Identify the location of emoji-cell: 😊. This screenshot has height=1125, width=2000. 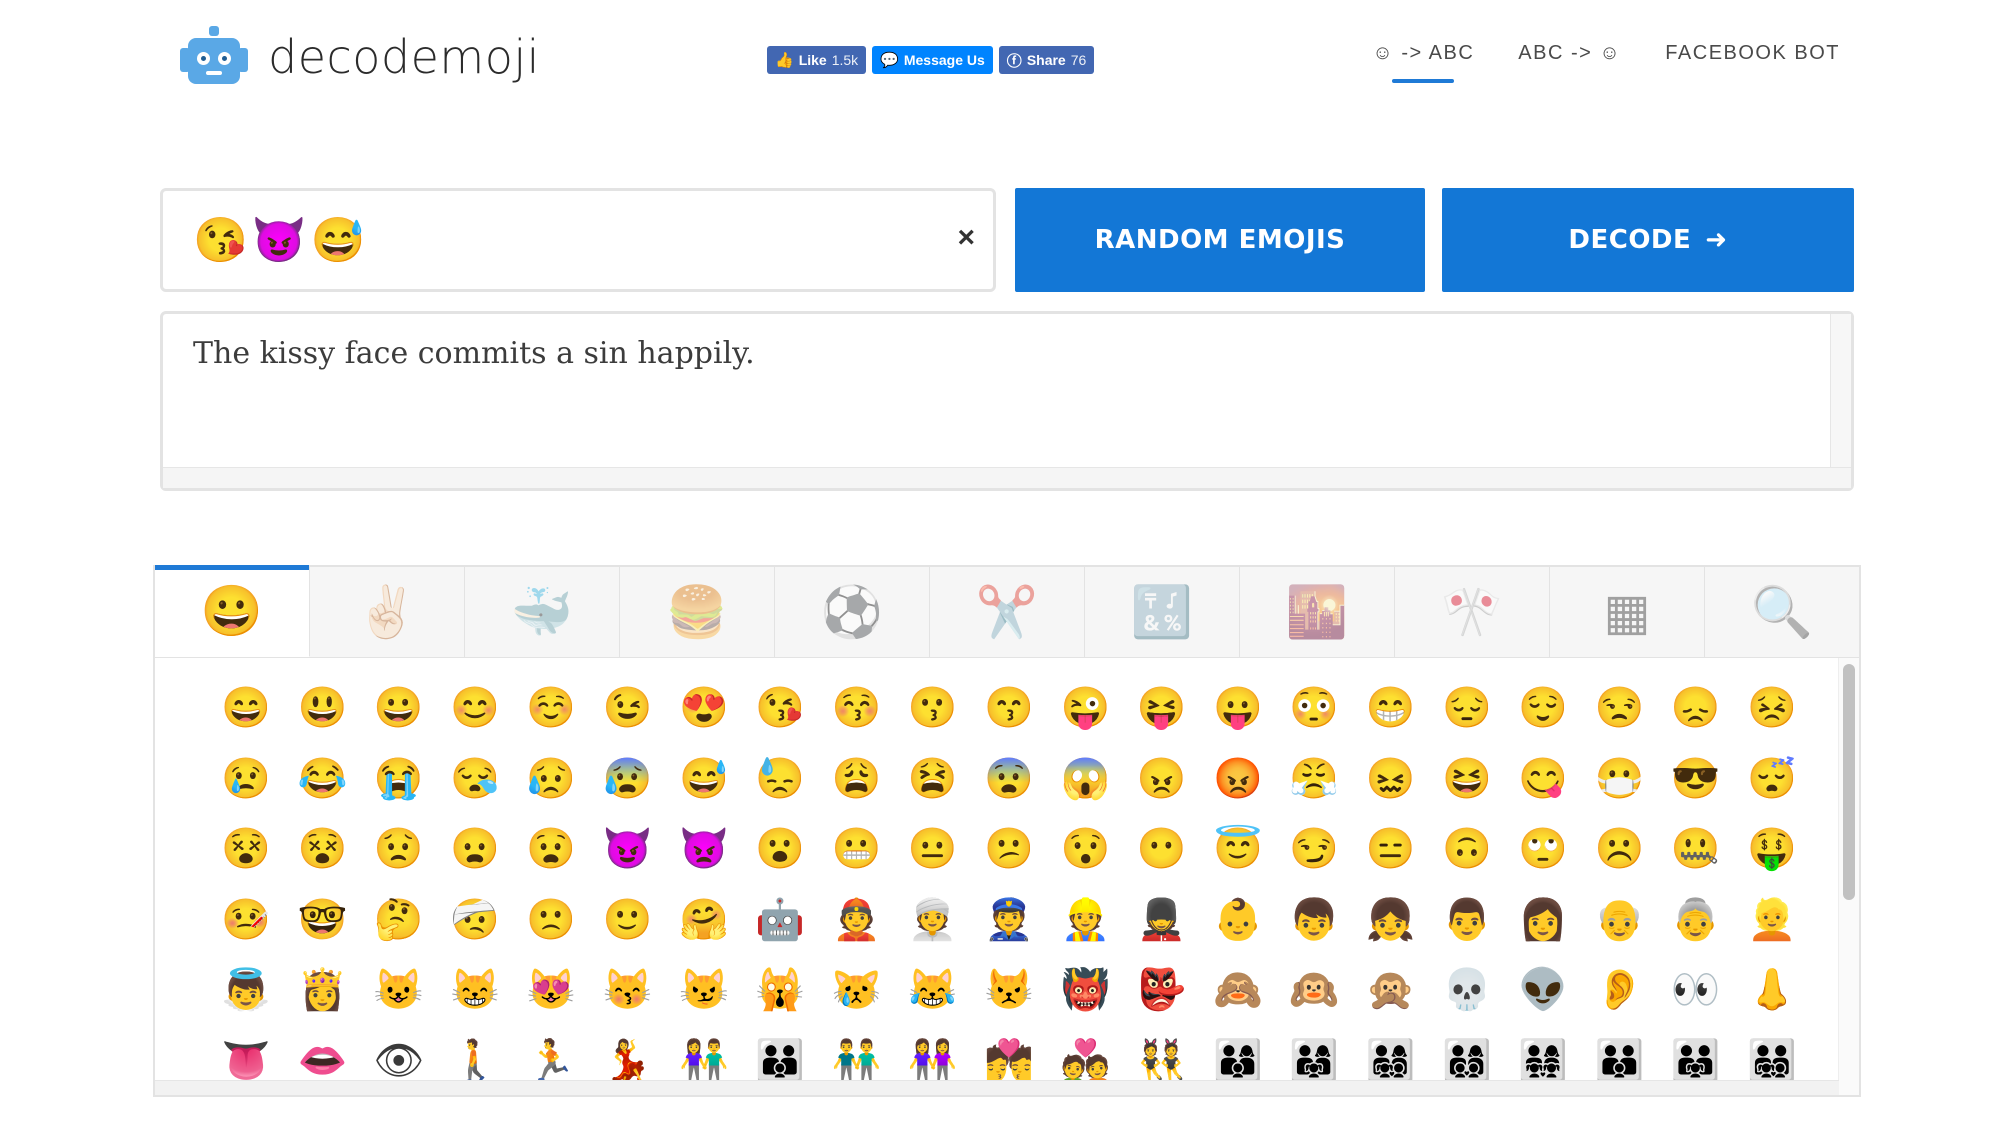
(475, 708).